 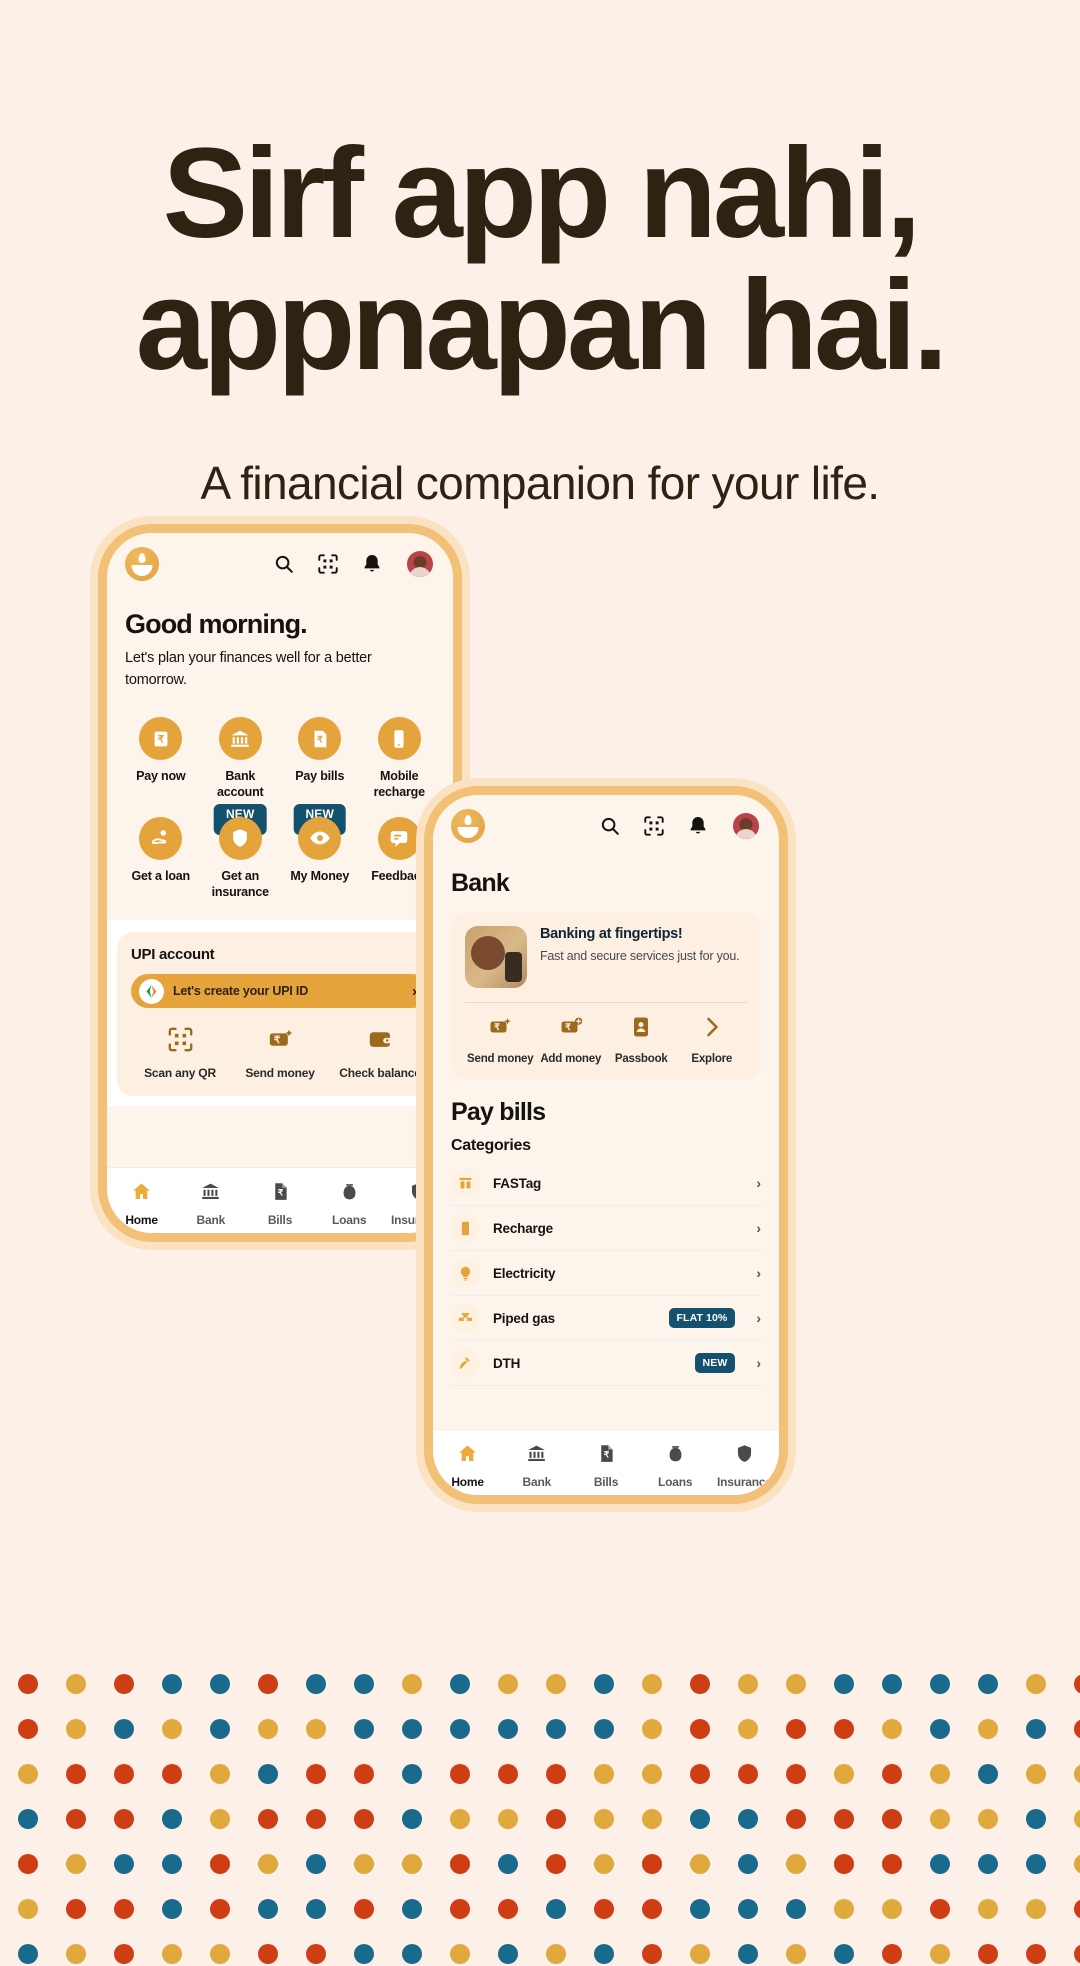 I want to click on bank-action-send-money: ₹ Send money, so click(x=500, y=1040).